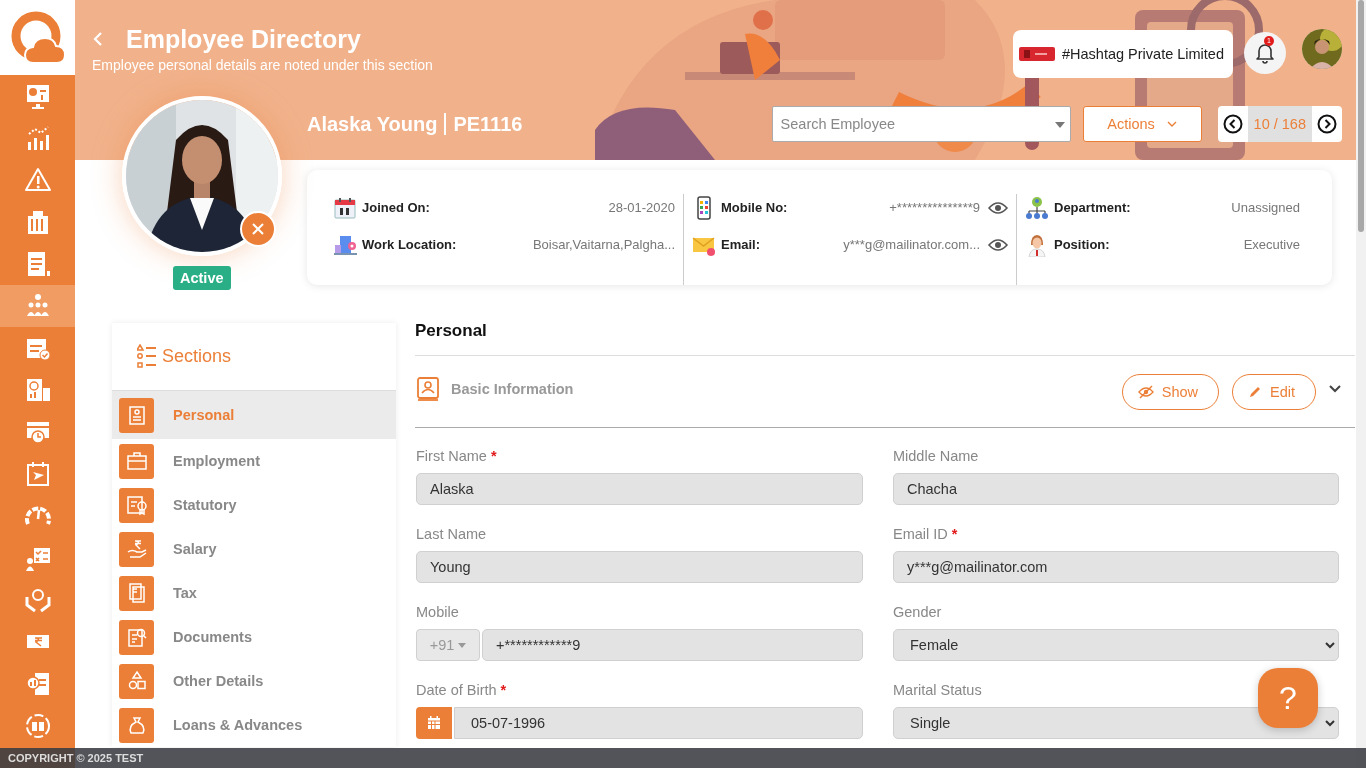  Describe the element at coordinates (740, 244) in the screenshot. I see `detail-label: Email:` at that location.